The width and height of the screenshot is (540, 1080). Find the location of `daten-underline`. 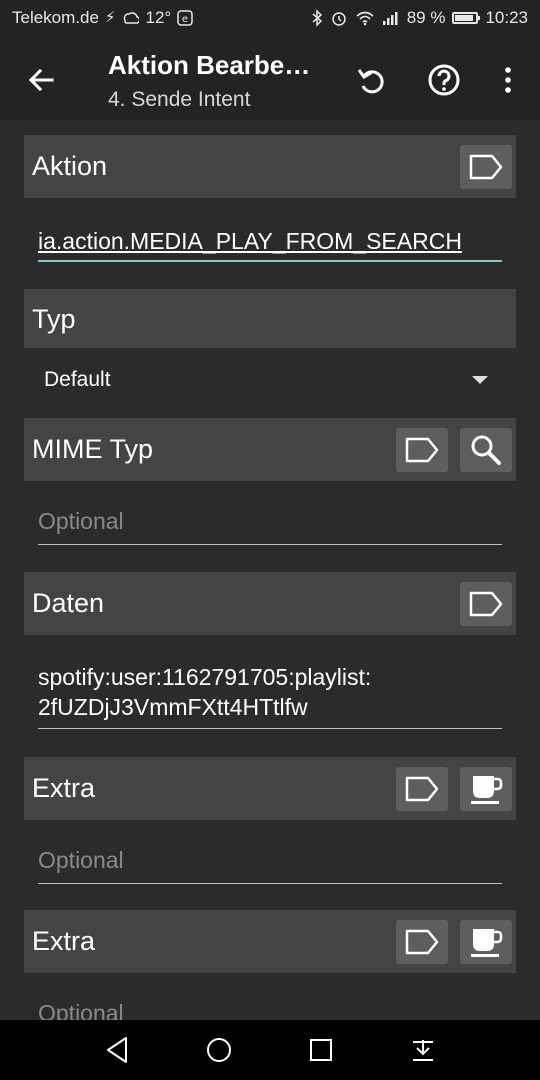

daten-underline is located at coordinates (270, 728).